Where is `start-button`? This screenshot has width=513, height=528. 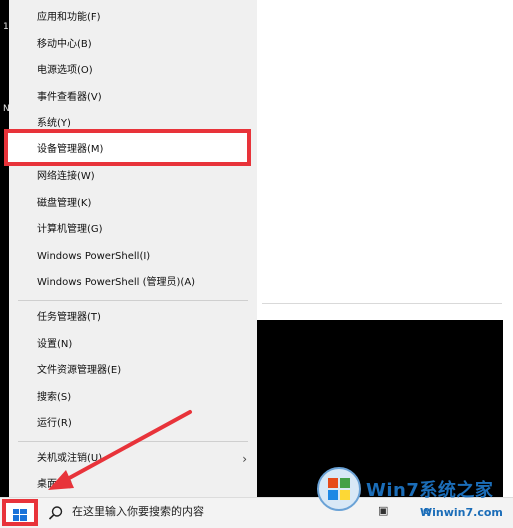
start-button is located at coordinates (20, 512).